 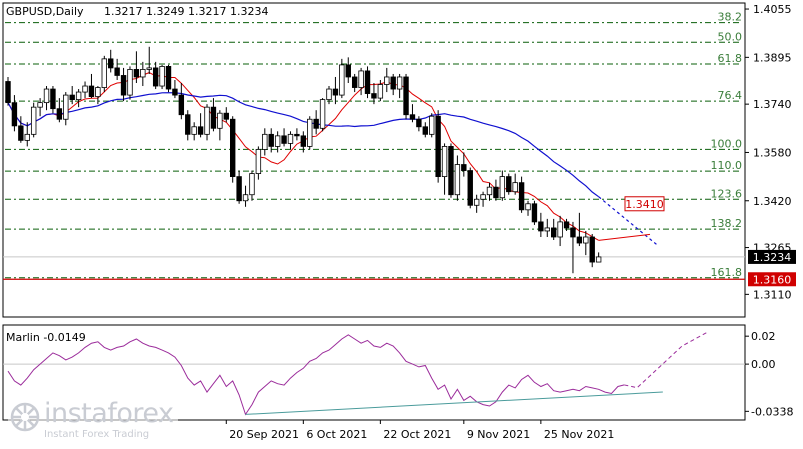 What do you see at coordinates (730, 17) in the screenshot?
I see `fib-label: 38.2` at bounding box center [730, 17].